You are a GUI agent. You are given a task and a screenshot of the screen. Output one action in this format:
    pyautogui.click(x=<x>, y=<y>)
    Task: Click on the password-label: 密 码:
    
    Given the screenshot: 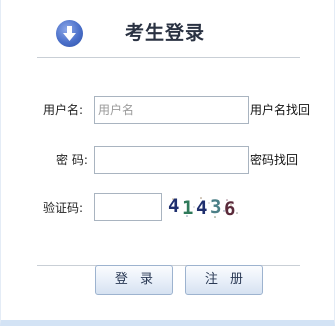 What is the action you would take?
    pyautogui.click(x=72, y=160)
    